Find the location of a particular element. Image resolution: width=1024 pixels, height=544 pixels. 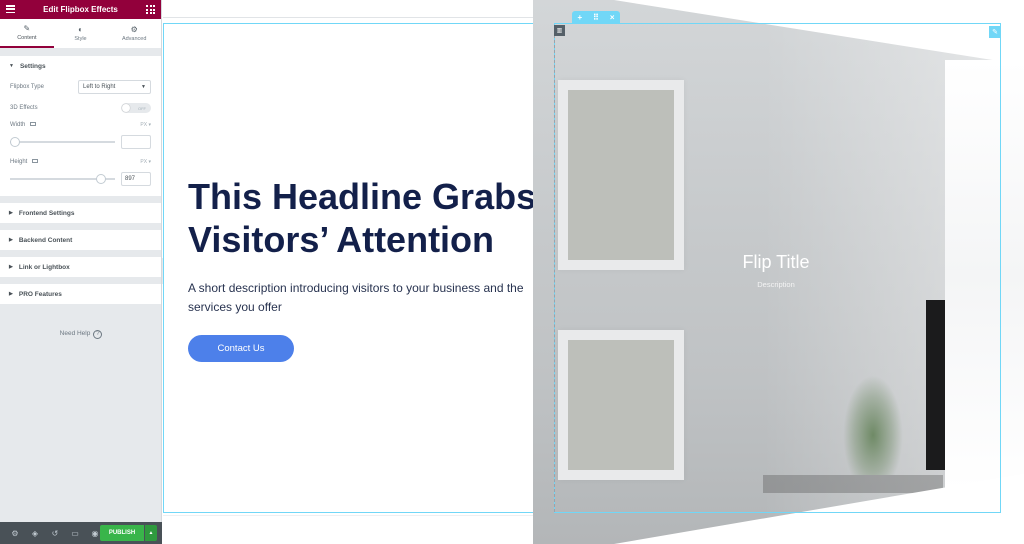

tab-content: ✎ Content is located at coordinates (27, 33).